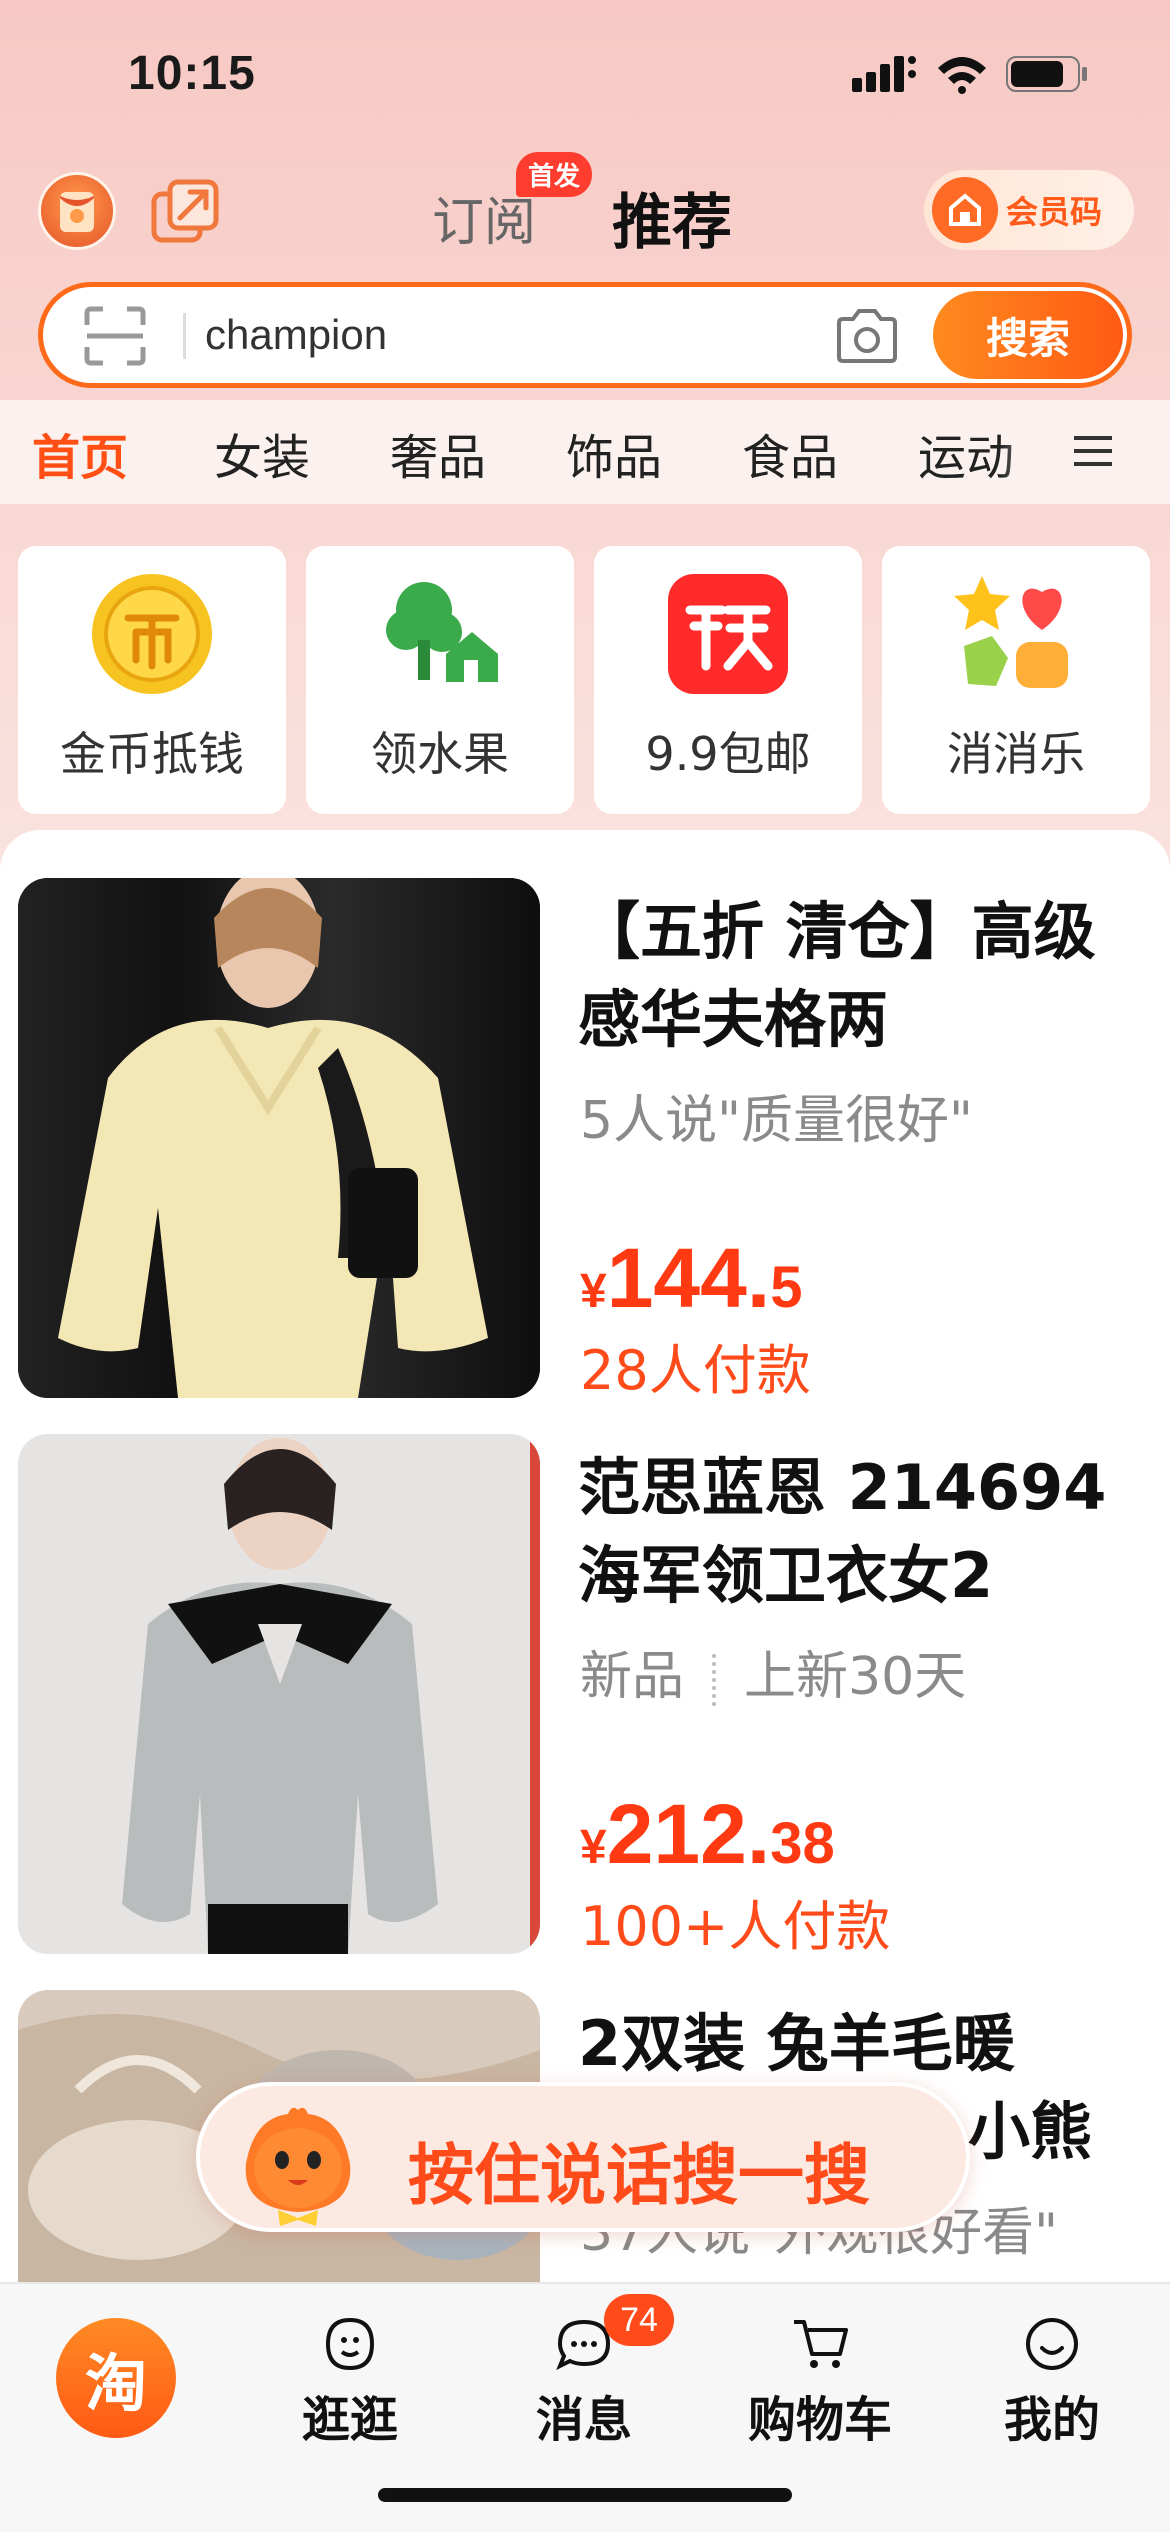 Image resolution: width=1170 pixels, height=2532 pixels. Describe the element at coordinates (688, 1278) in the screenshot. I see `price-integer: 144.` at that location.